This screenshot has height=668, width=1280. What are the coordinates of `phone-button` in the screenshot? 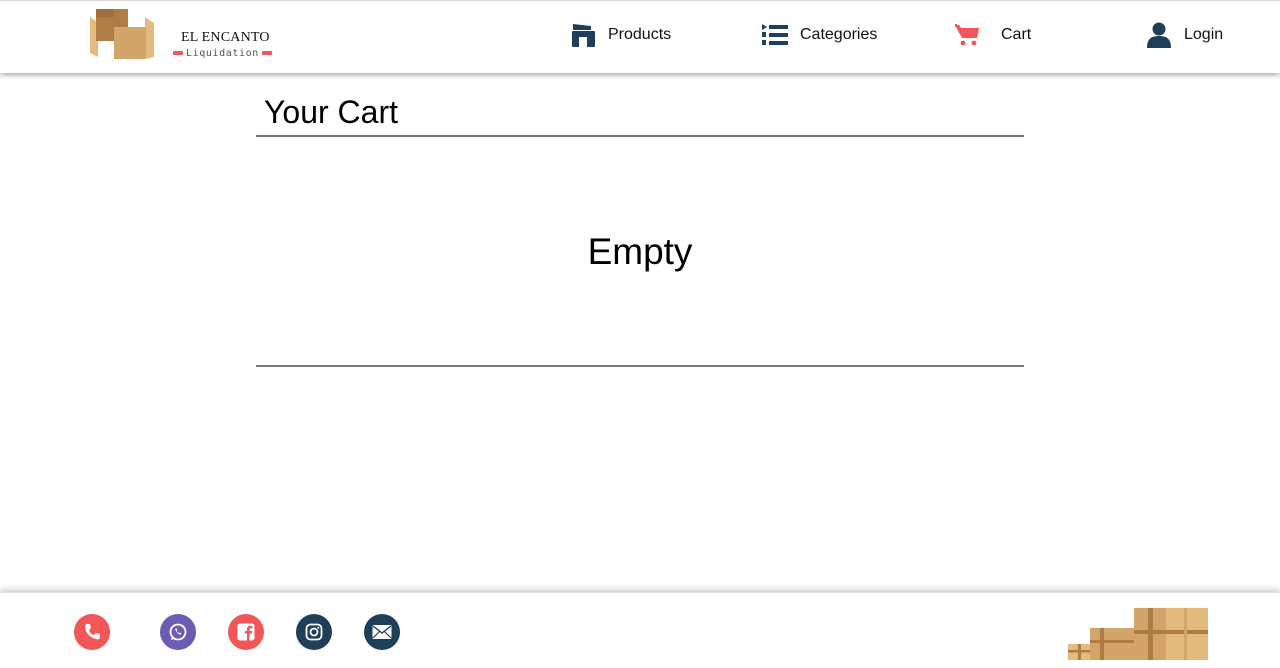 It's located at (92, 632).